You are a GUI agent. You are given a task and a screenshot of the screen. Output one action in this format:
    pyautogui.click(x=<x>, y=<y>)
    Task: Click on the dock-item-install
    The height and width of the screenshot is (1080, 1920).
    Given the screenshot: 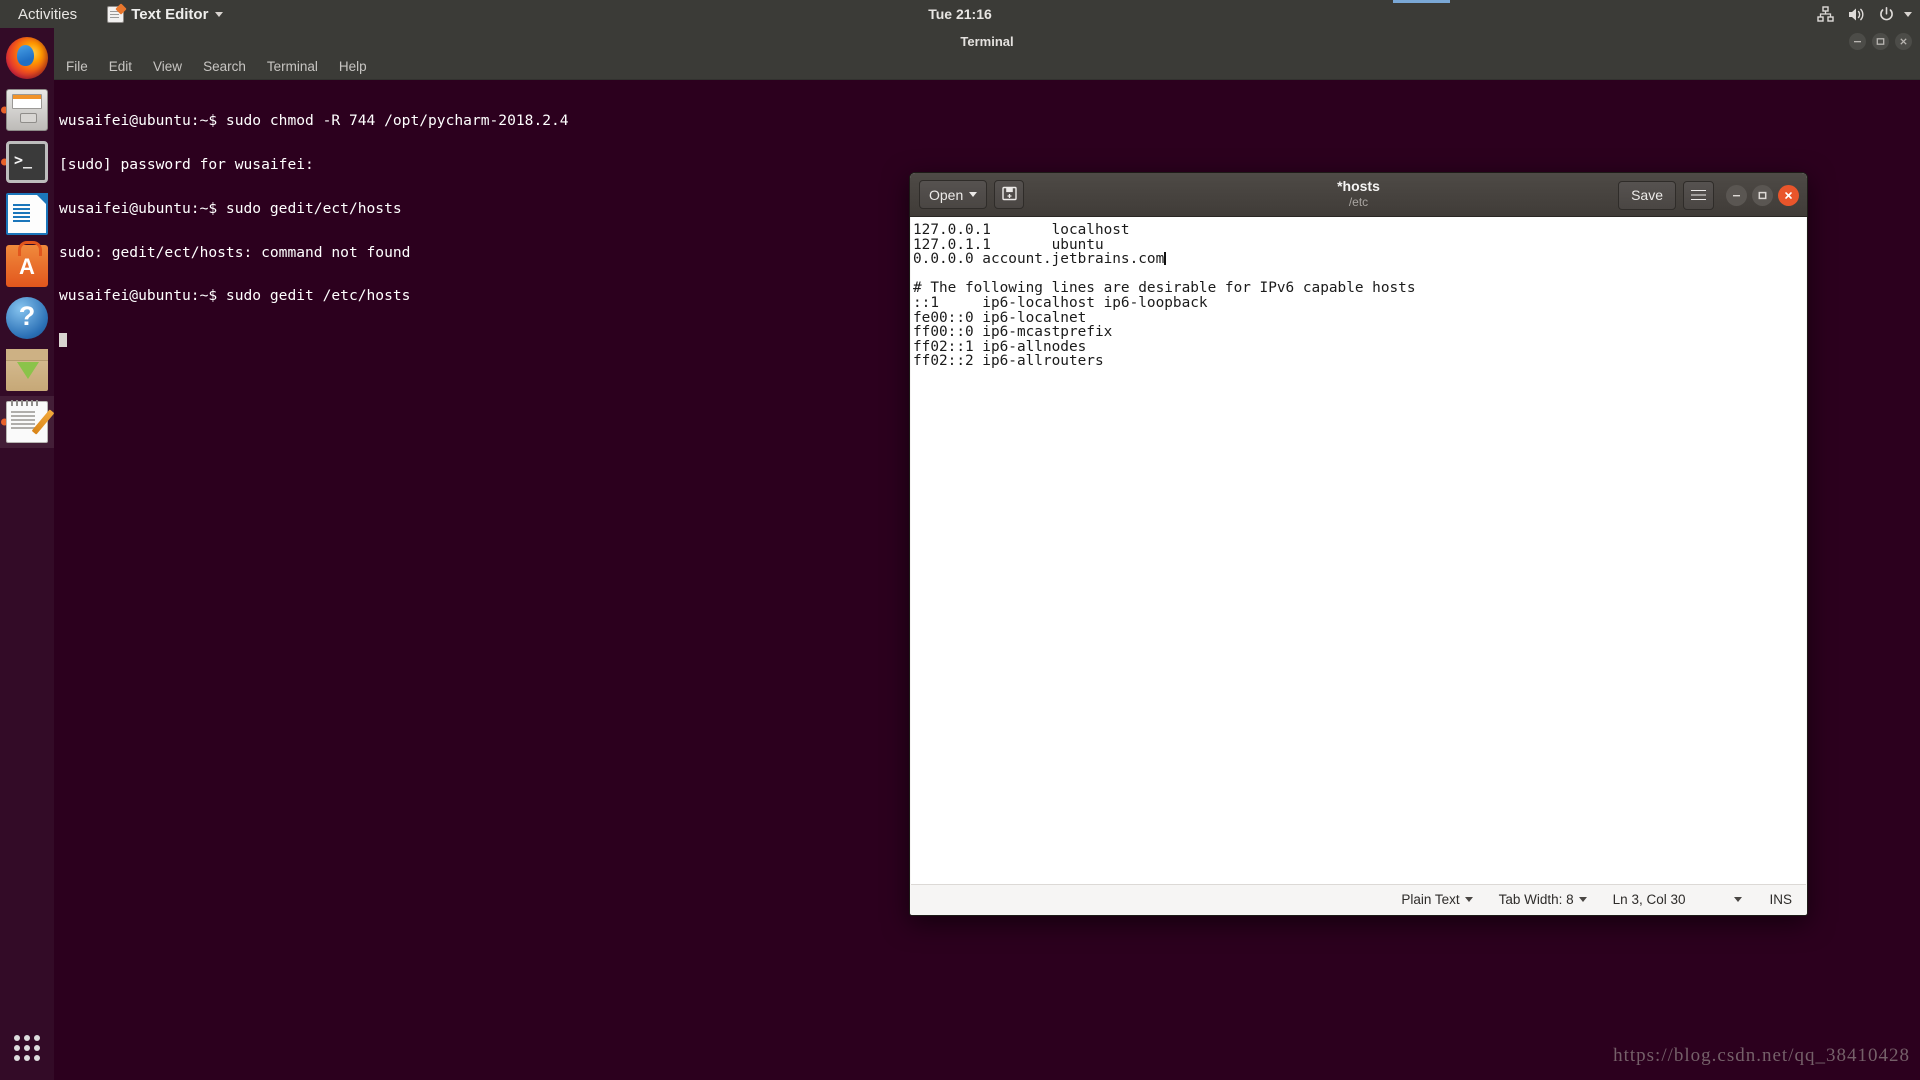 What is the action you would take?
    pyautogui.click(x=27, y=370)
    